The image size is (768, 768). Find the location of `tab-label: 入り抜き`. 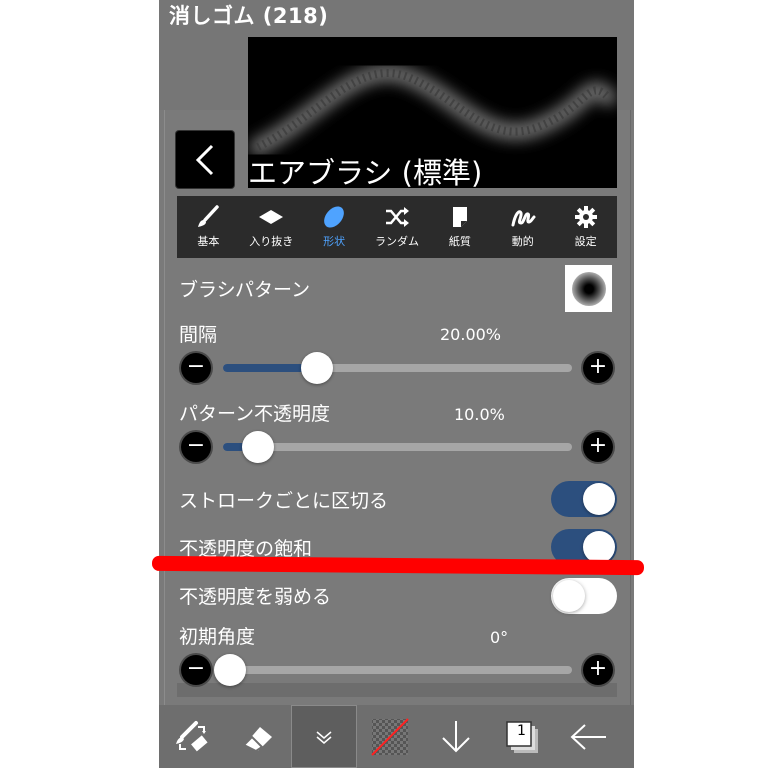

tab-label: 入り抜き is located at coordinates (271, 241).